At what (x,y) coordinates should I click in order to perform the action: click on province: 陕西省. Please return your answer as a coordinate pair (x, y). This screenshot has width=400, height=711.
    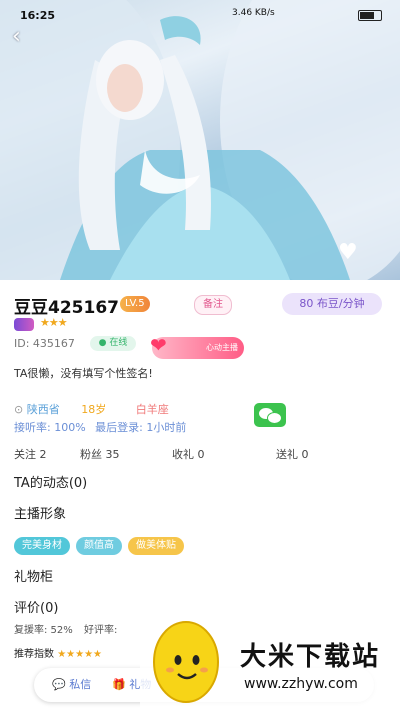
    Looking at the image, I should click on (43, 409).